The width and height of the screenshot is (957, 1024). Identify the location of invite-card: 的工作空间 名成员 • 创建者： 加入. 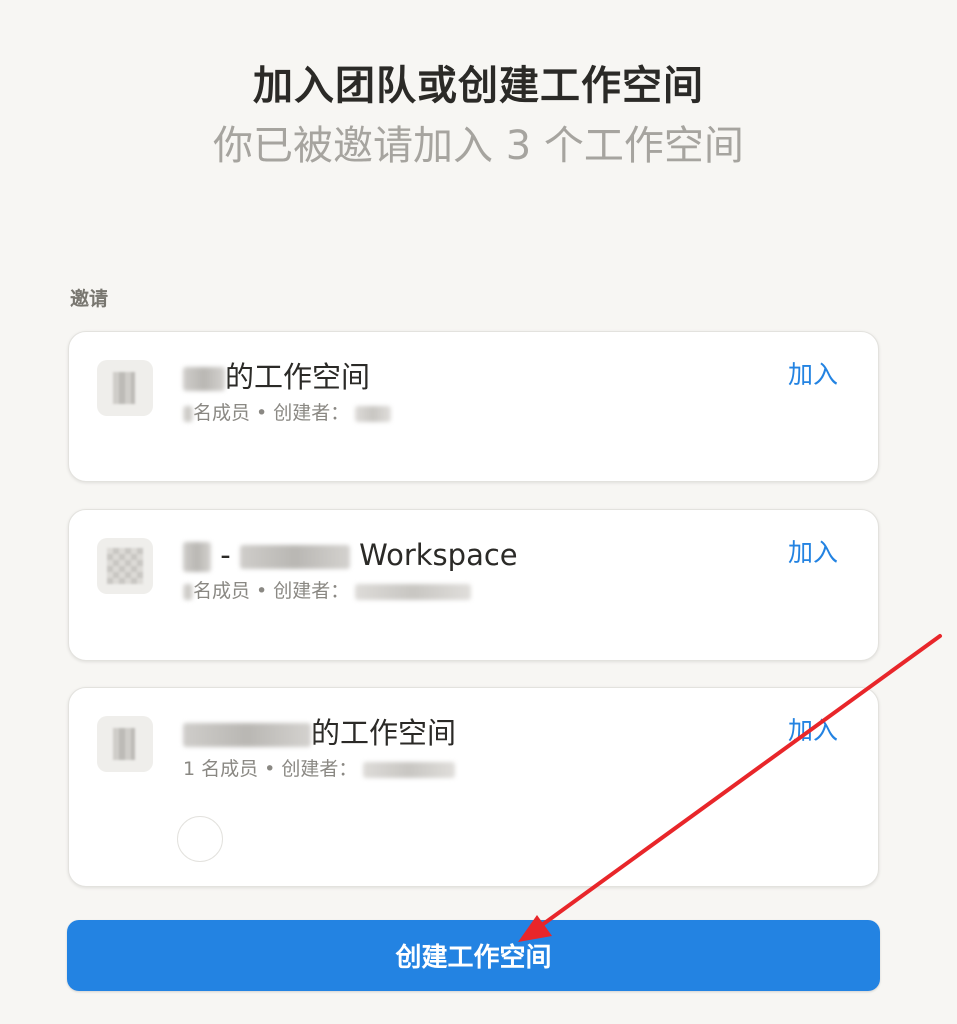
(473, 406).